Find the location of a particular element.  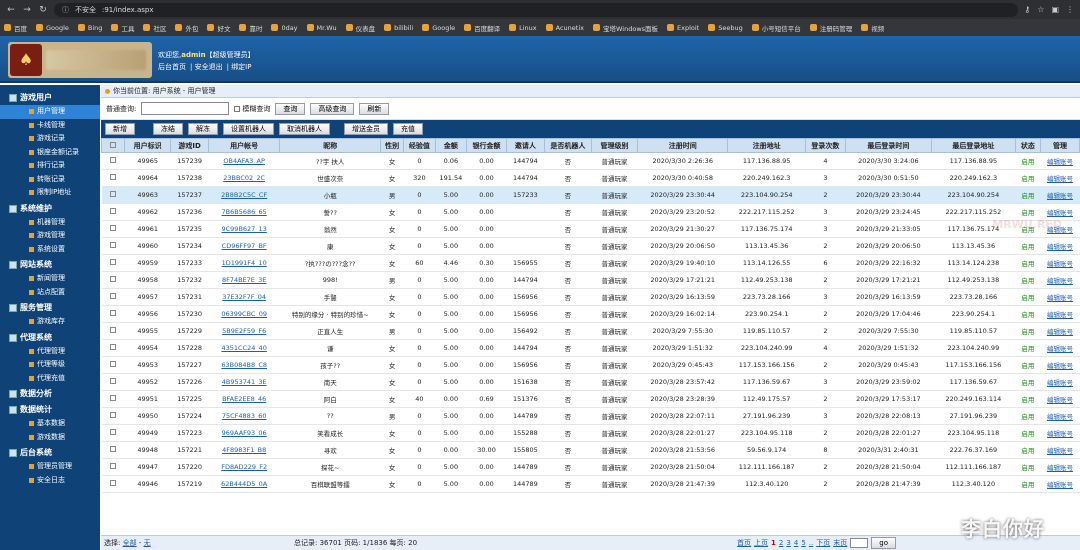

table-cell: 2B8B2C5C_CF is located at coordinates (244, 195).